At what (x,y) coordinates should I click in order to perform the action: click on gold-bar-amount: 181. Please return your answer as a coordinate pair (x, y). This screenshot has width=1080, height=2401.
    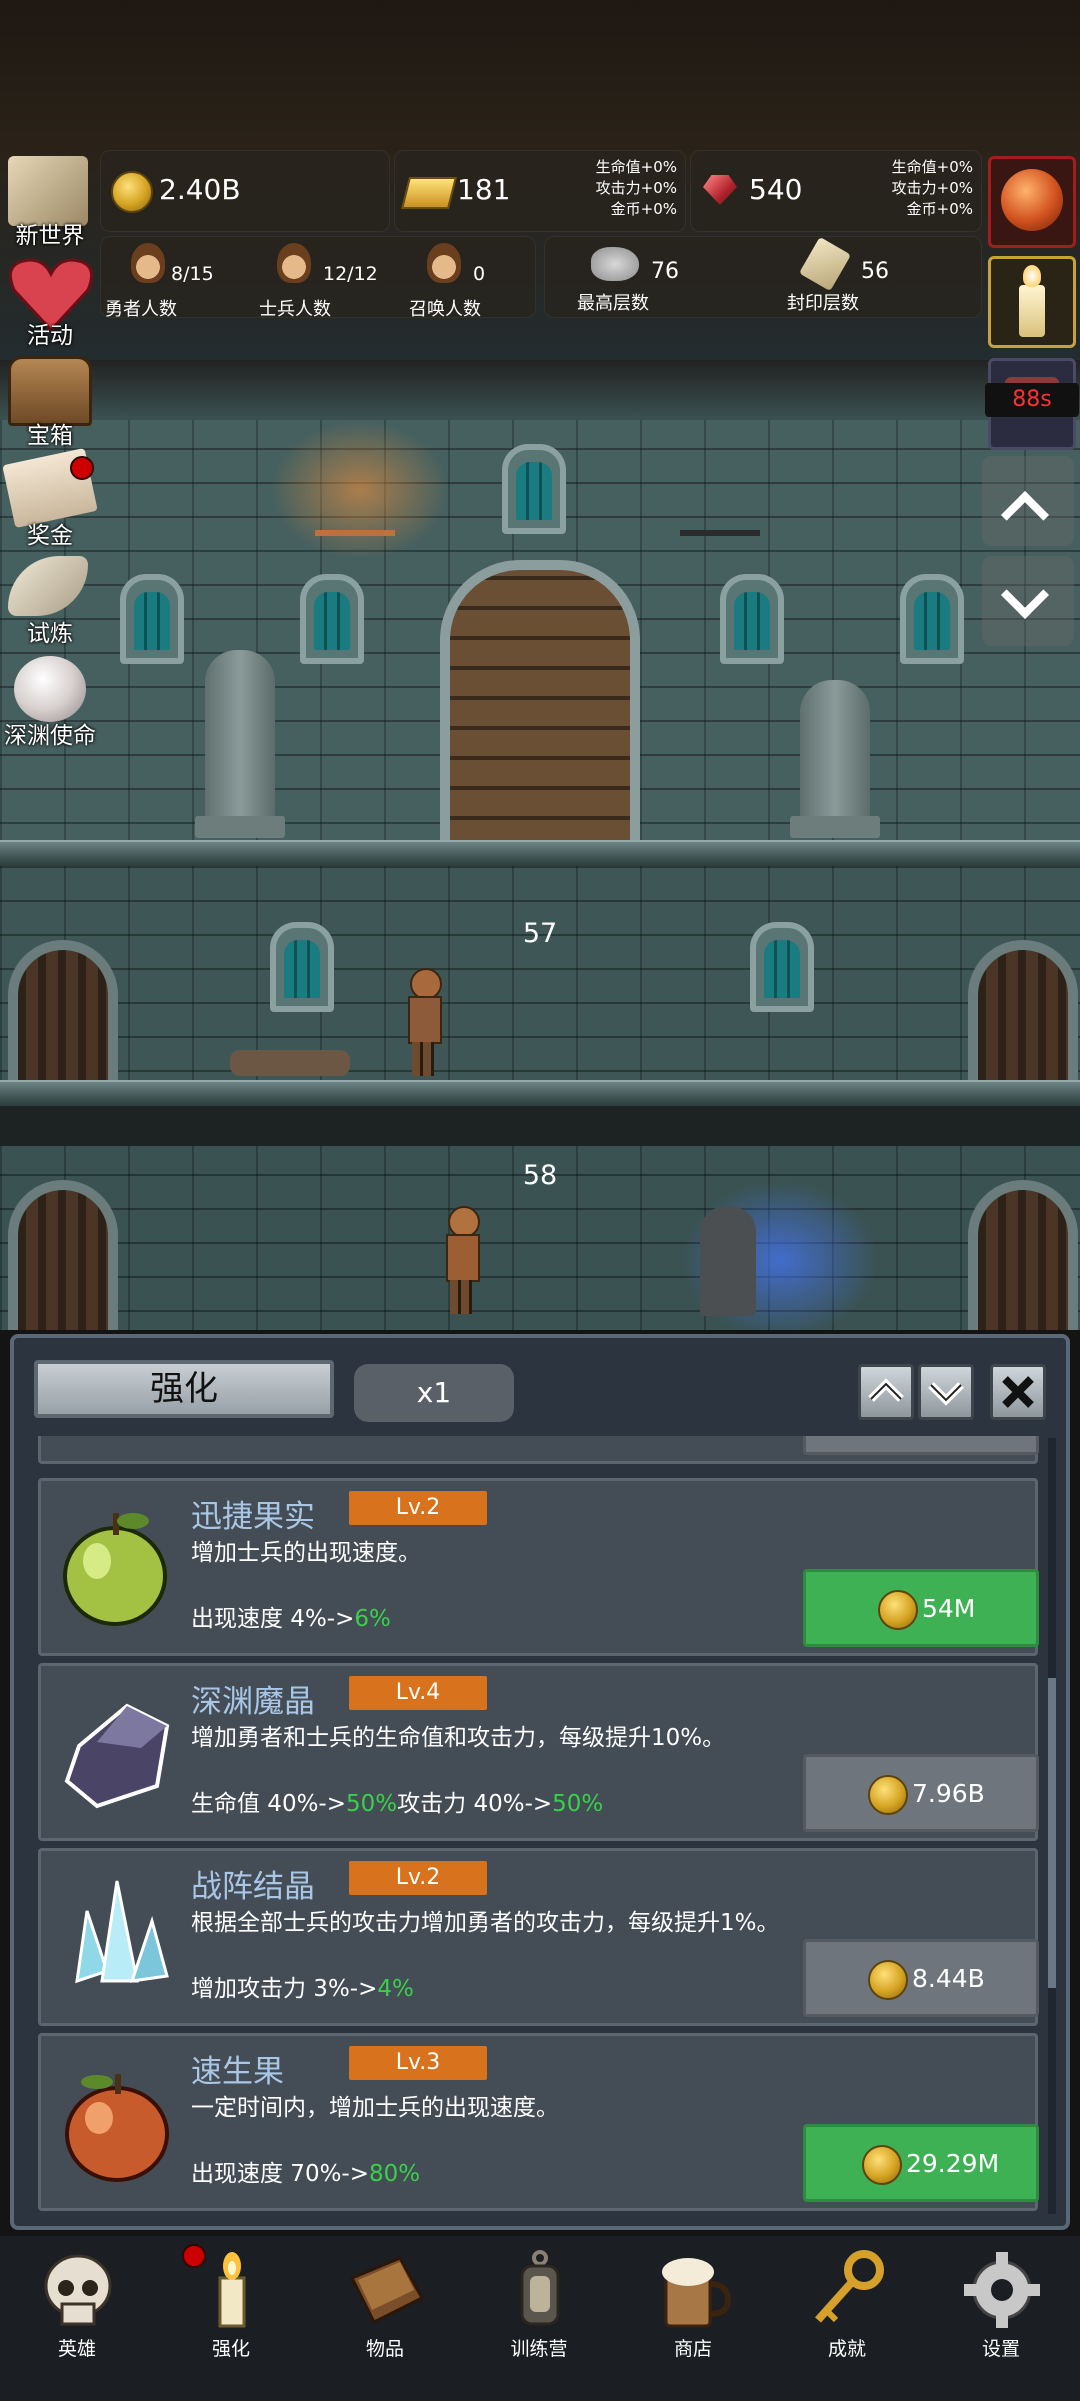
    Looking at the image, I should click on (484, 189).